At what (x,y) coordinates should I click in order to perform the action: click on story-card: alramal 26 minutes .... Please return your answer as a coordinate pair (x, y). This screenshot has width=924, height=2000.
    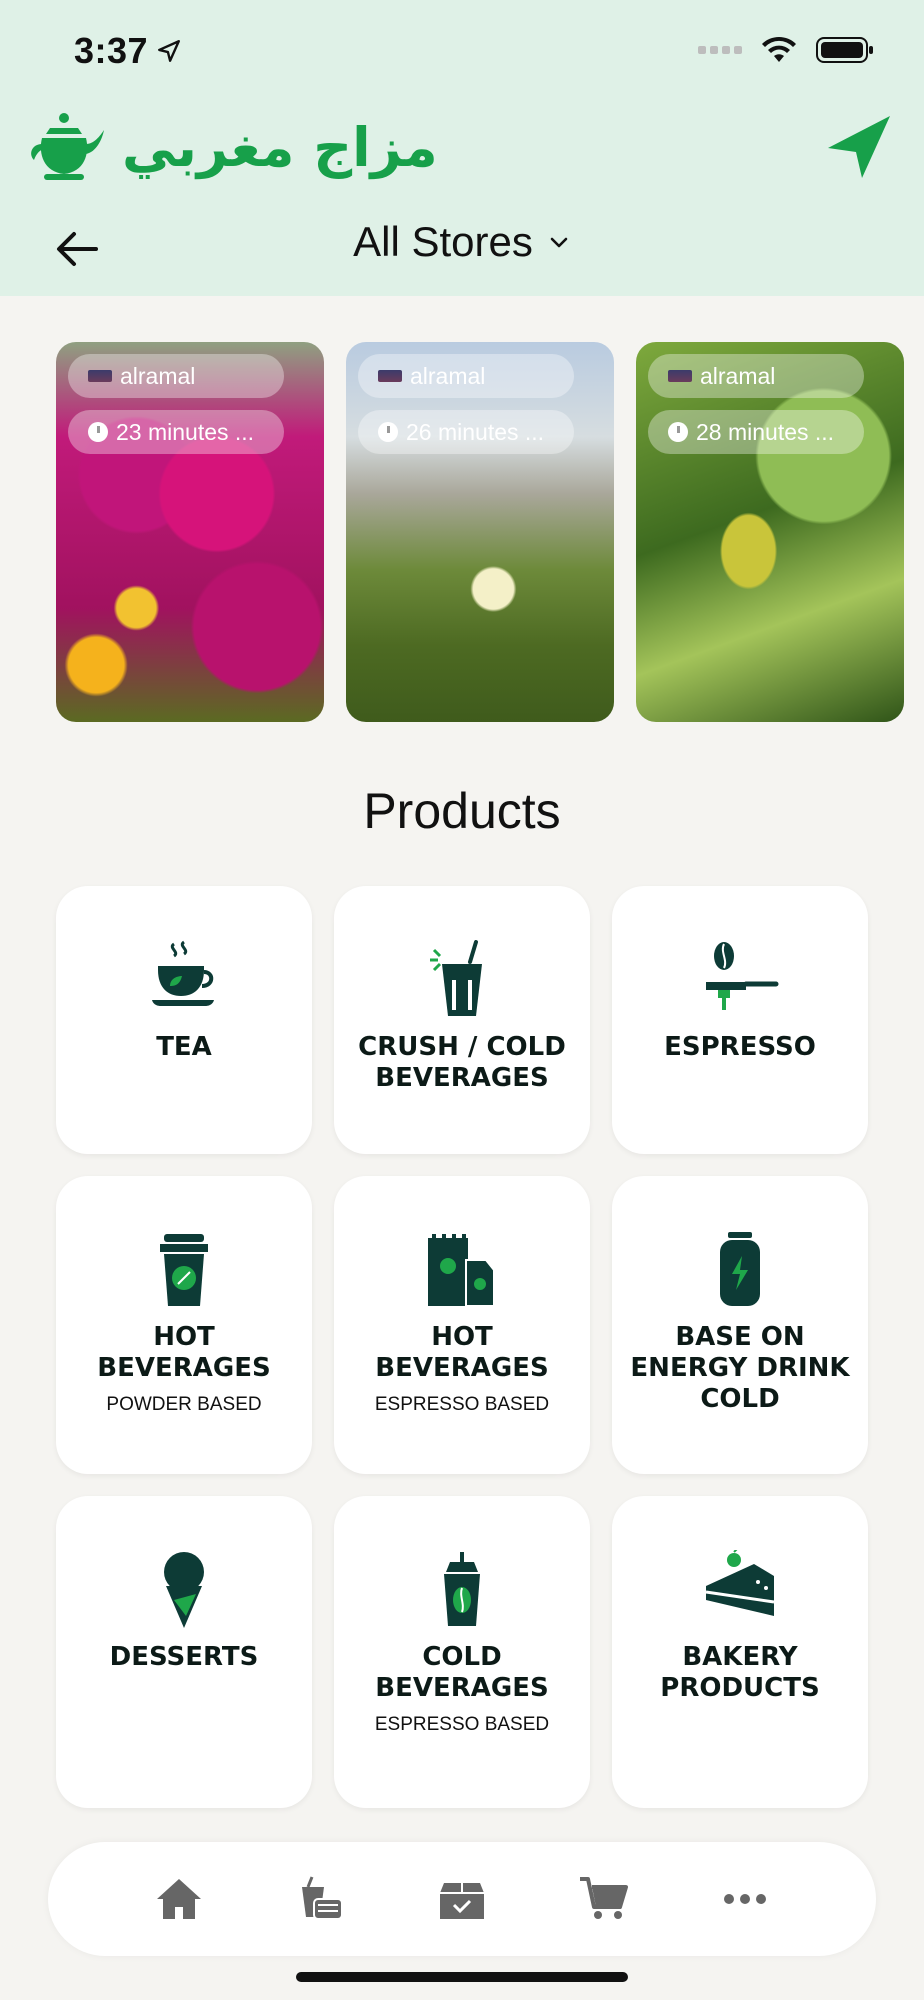
    Looking at the image, I should click on (480, 532).